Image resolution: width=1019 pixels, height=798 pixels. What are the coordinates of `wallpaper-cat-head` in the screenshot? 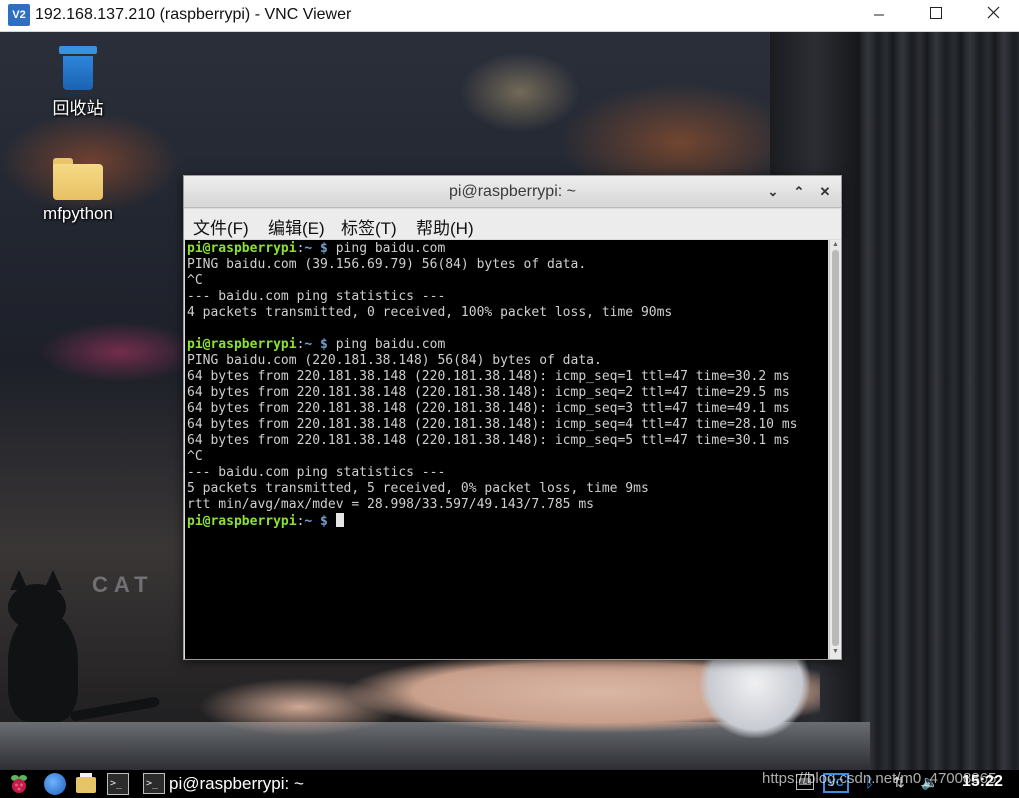 It's located at (37, 607).